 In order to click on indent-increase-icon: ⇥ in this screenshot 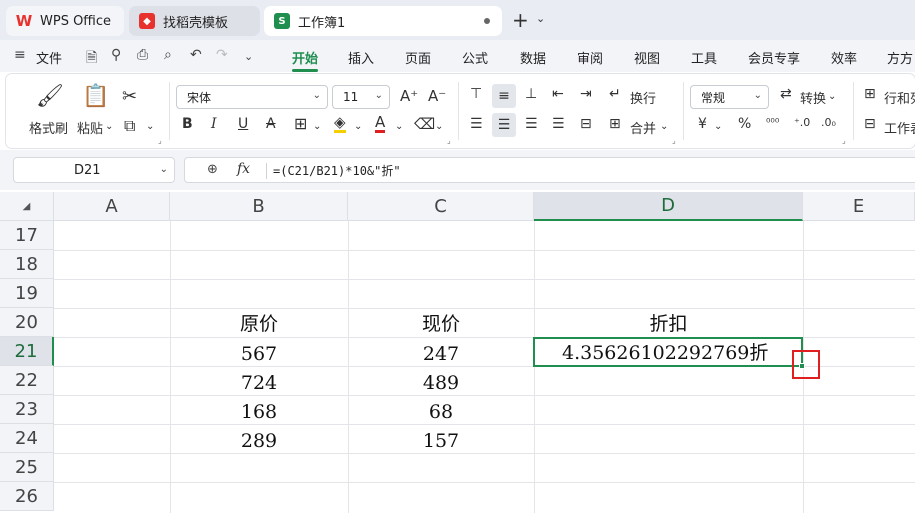, I will do `click(586, 94)`.